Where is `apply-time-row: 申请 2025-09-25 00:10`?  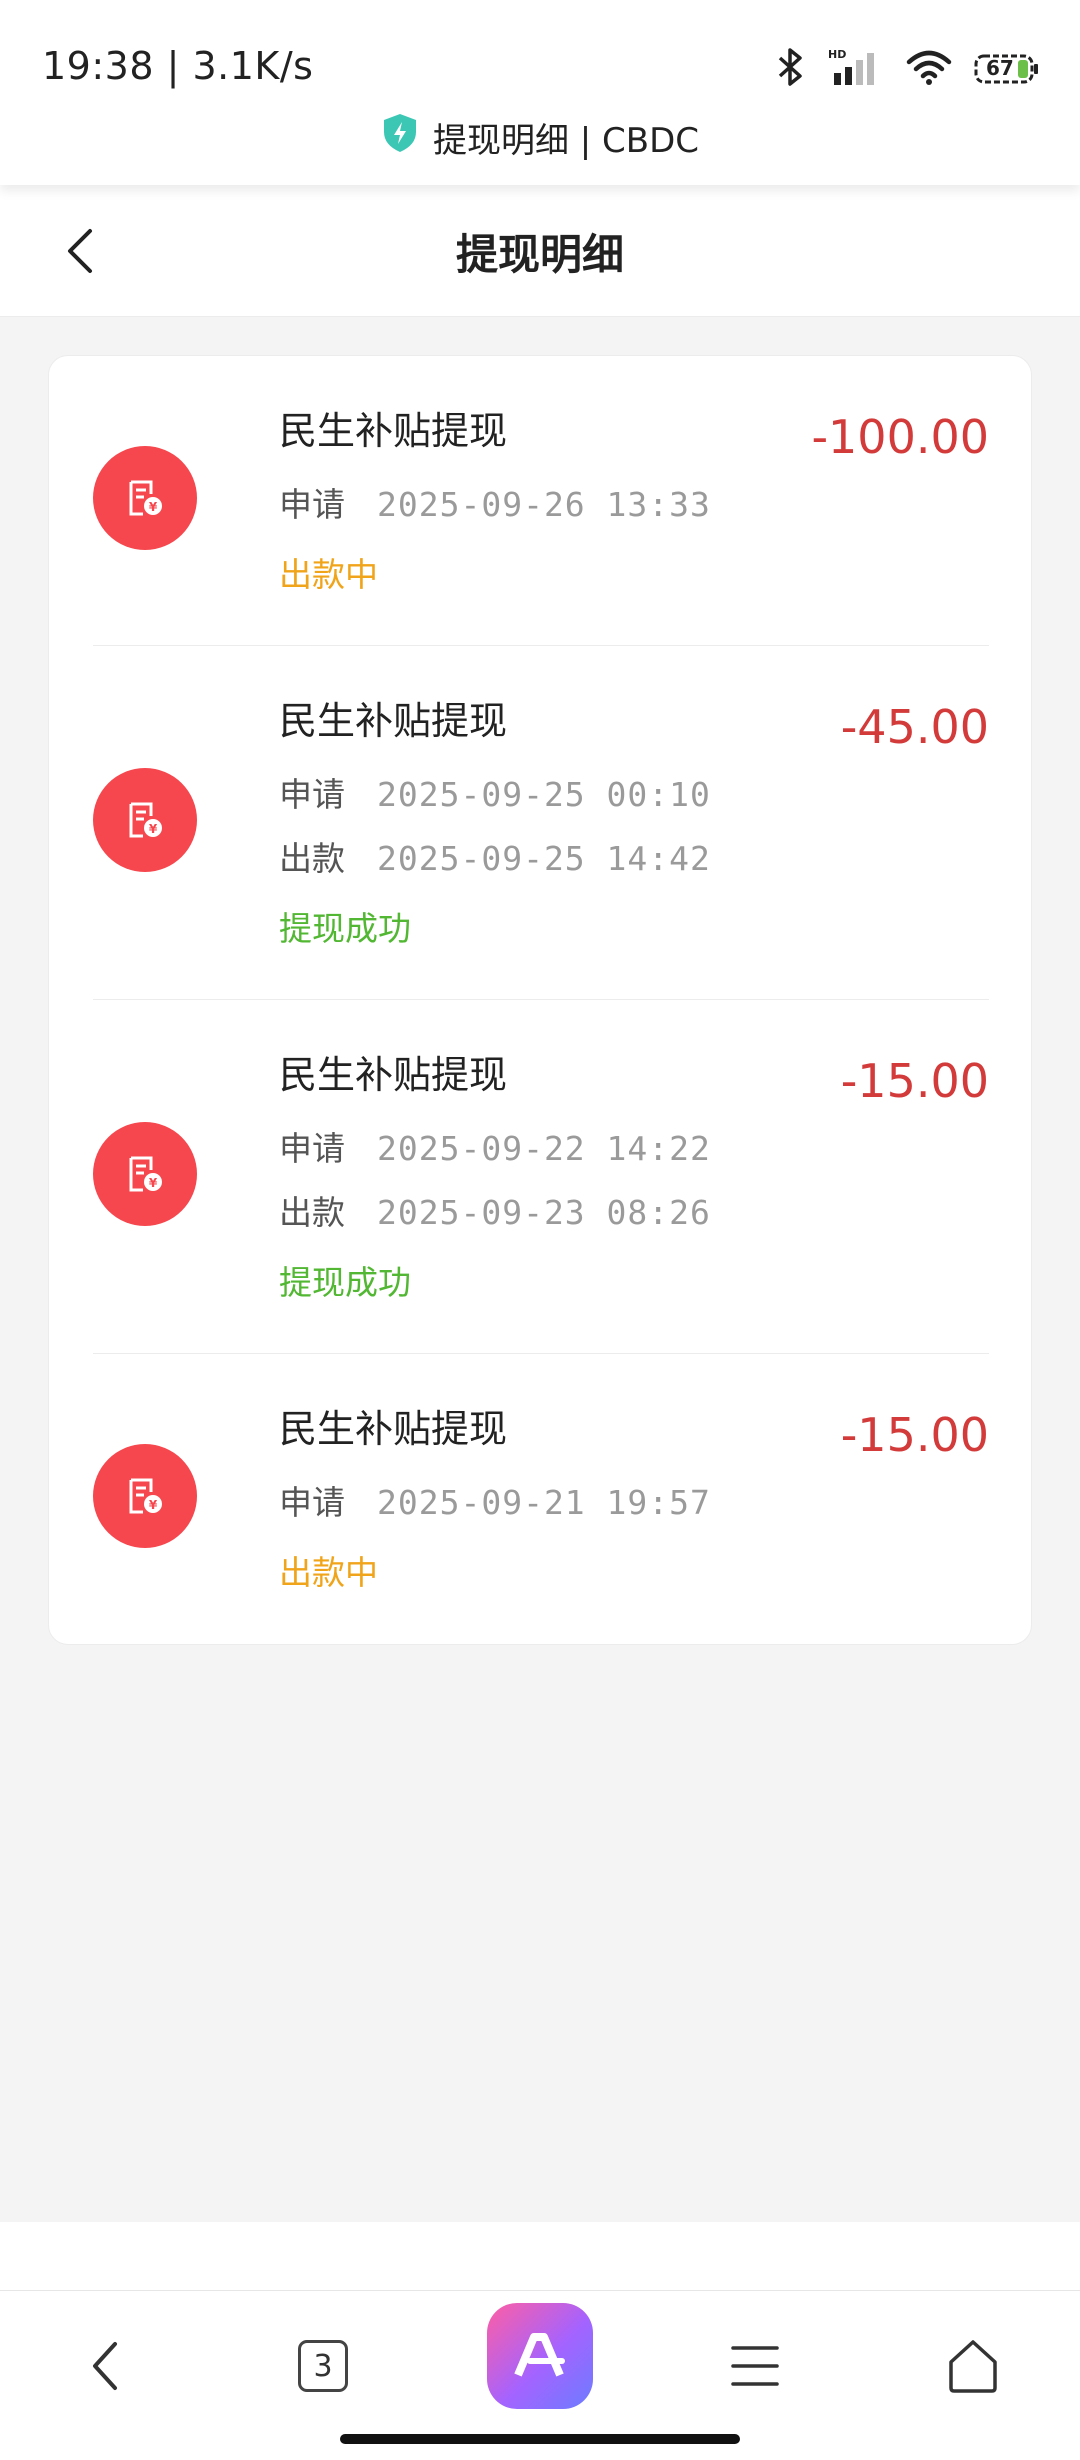 apply-time-row: 申请 2025-09-25 00:10 is located at coordinates (495, 792).